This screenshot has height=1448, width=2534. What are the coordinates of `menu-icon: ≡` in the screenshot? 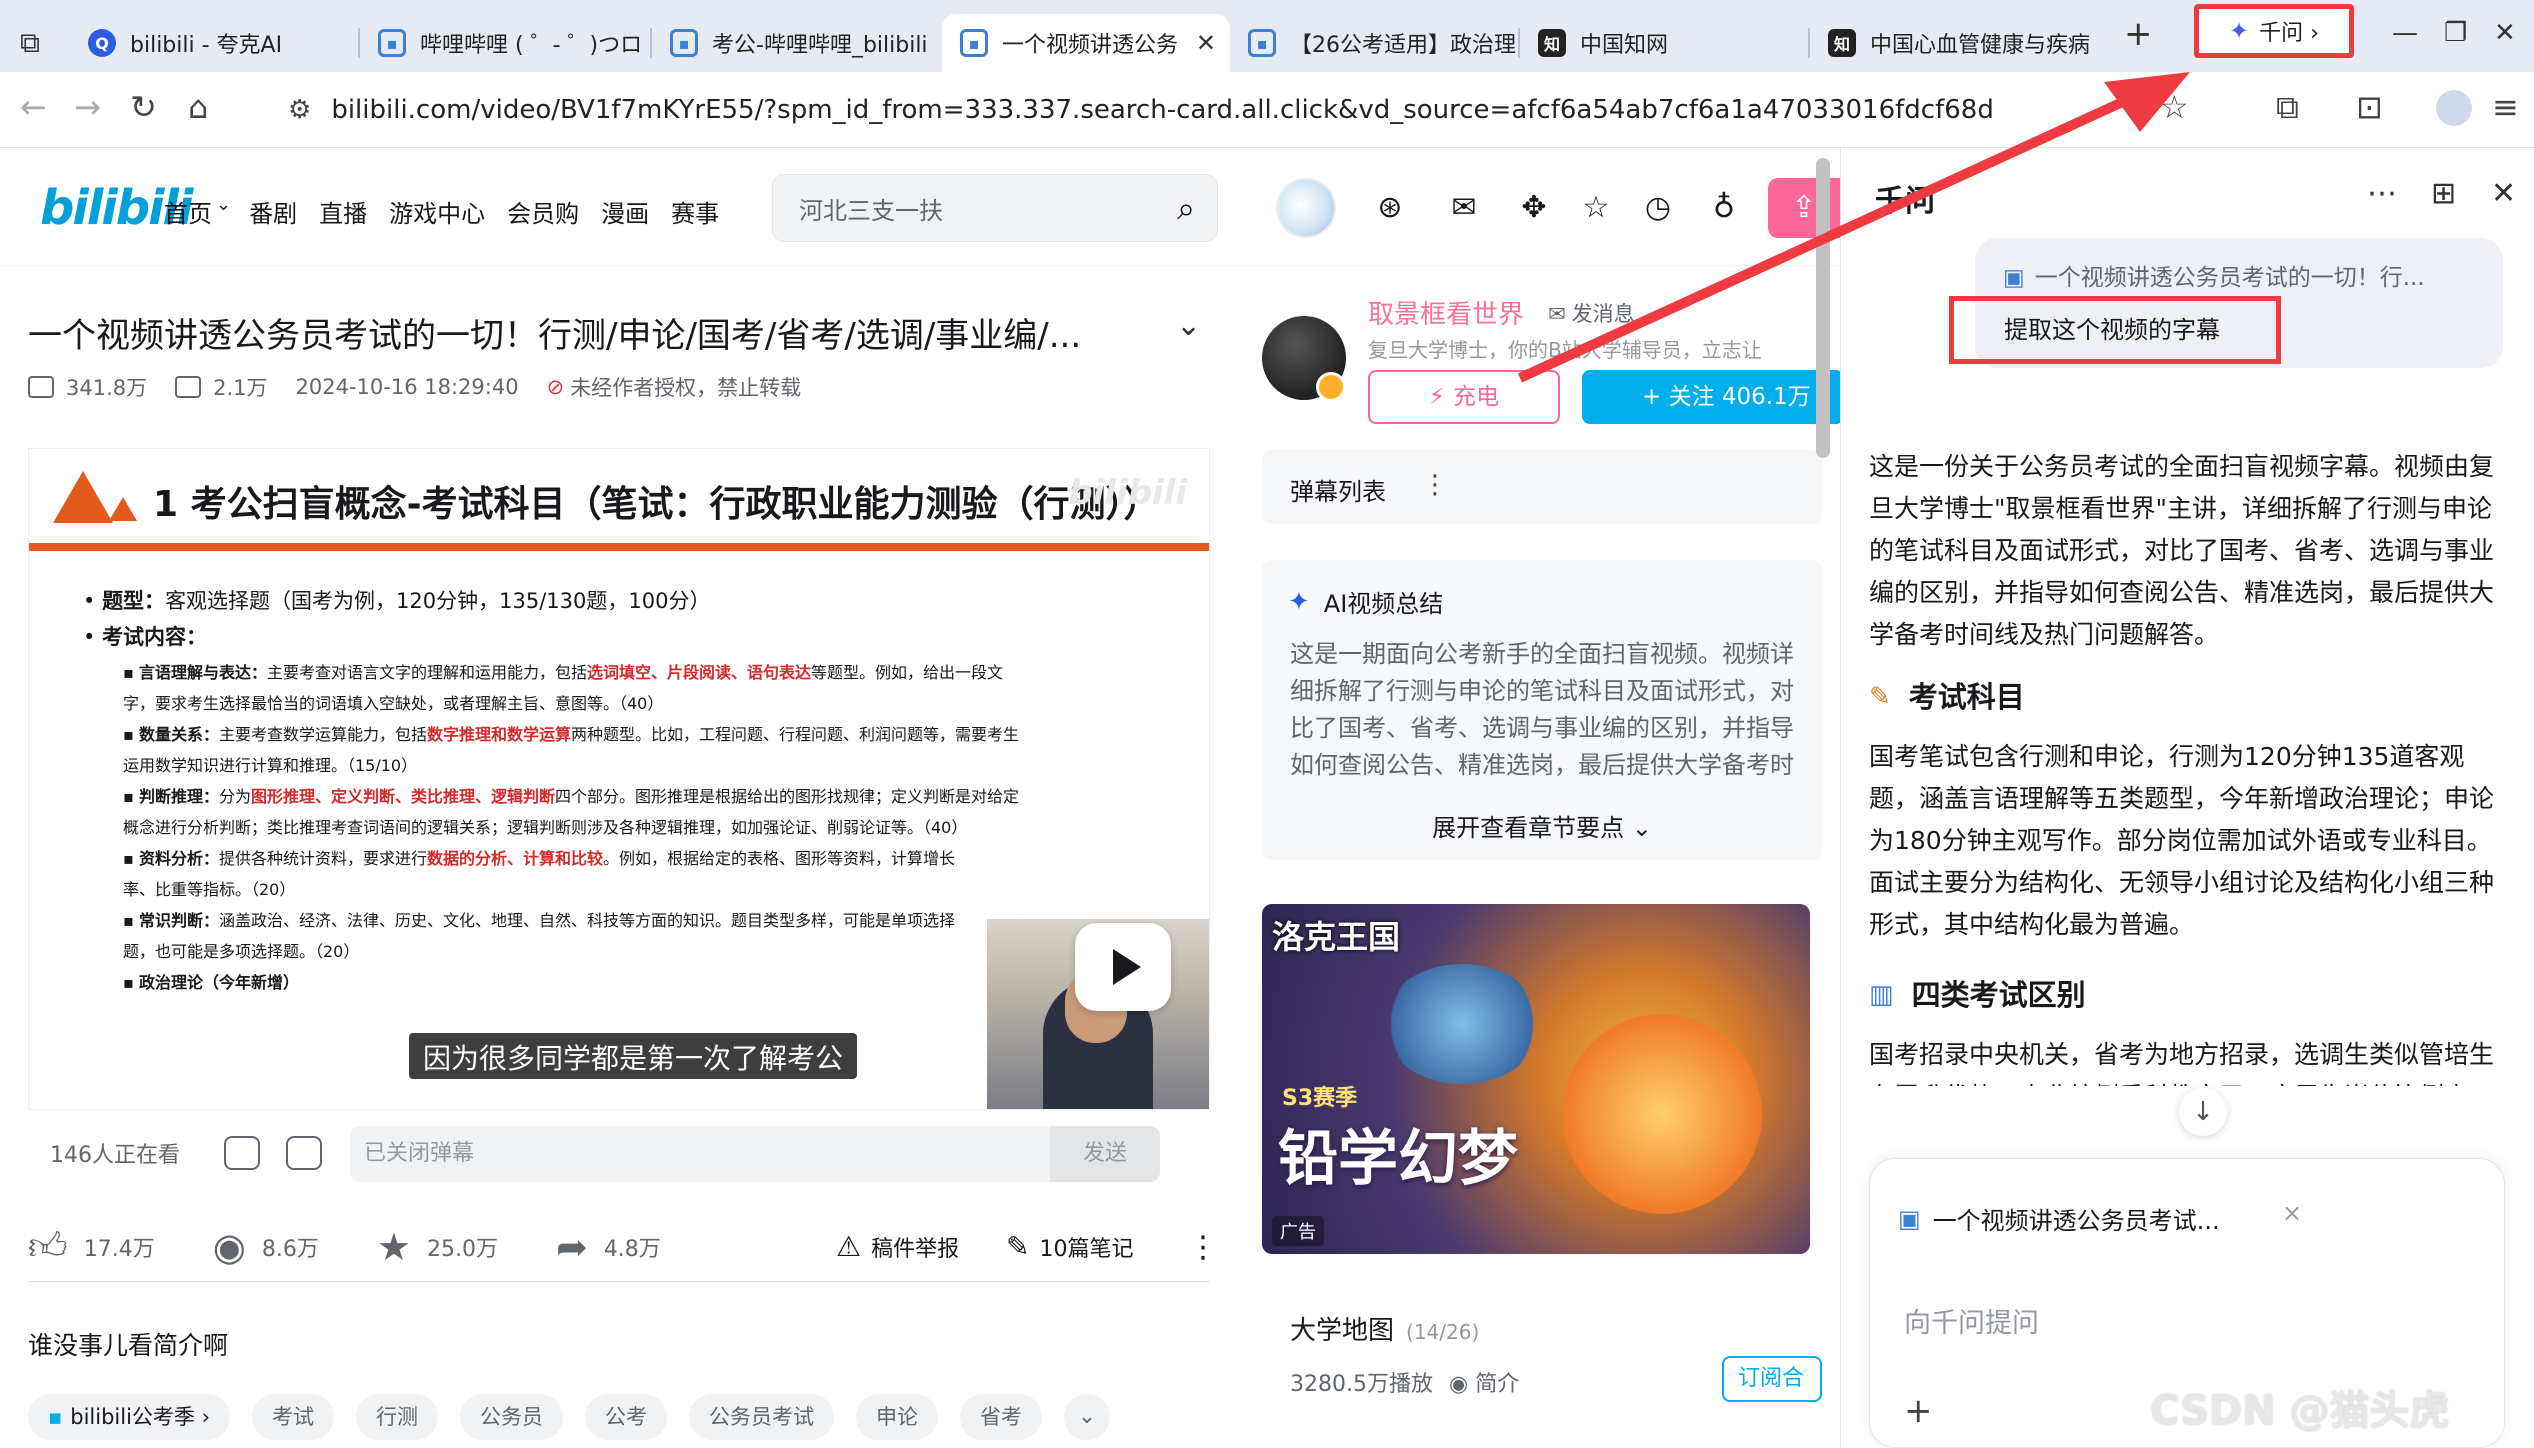 It's located at (2505, 107).